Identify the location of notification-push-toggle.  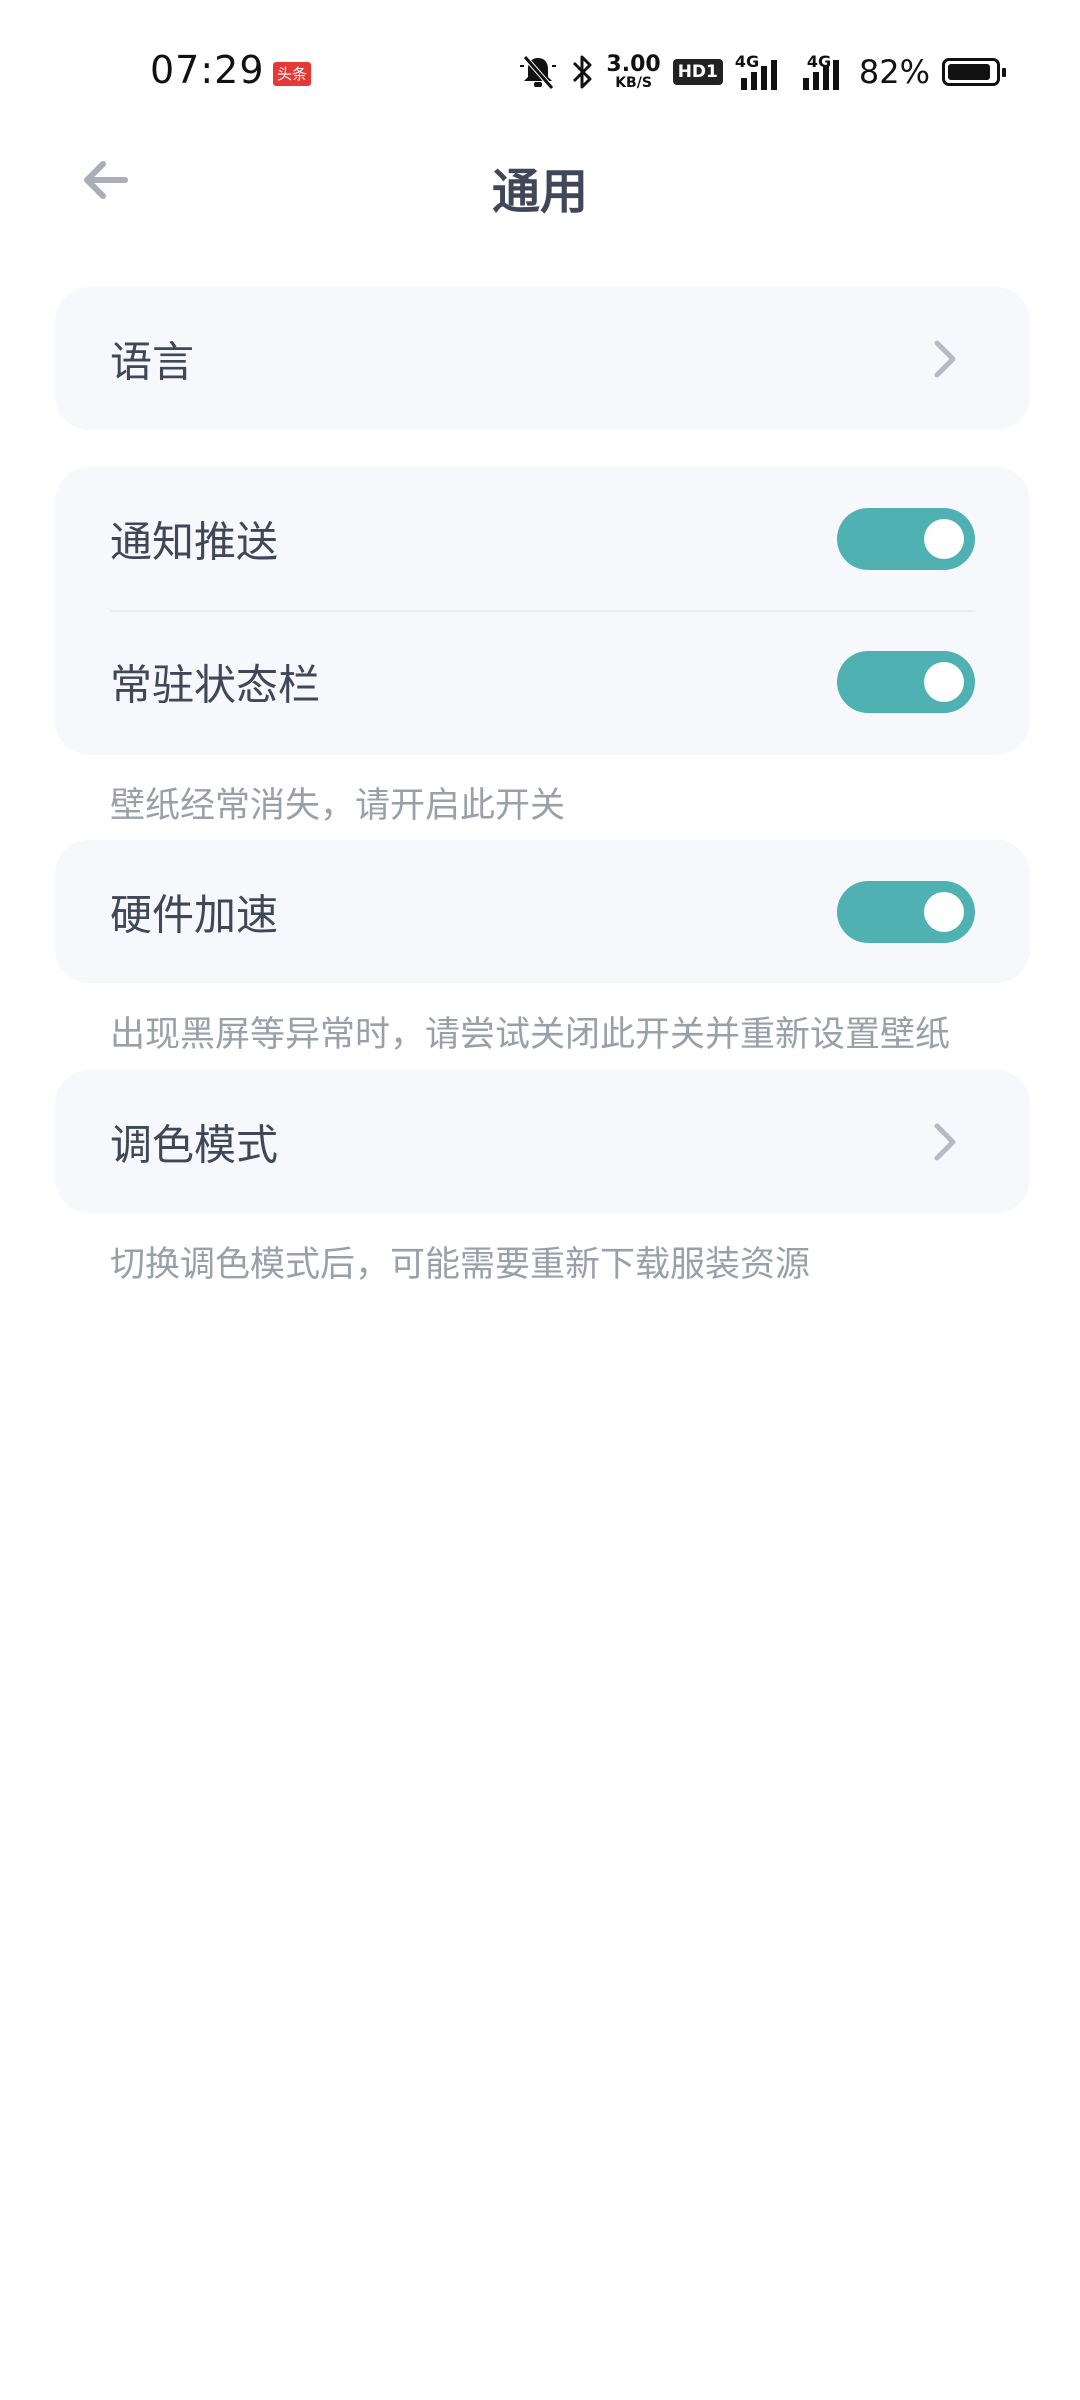
(906, 538).